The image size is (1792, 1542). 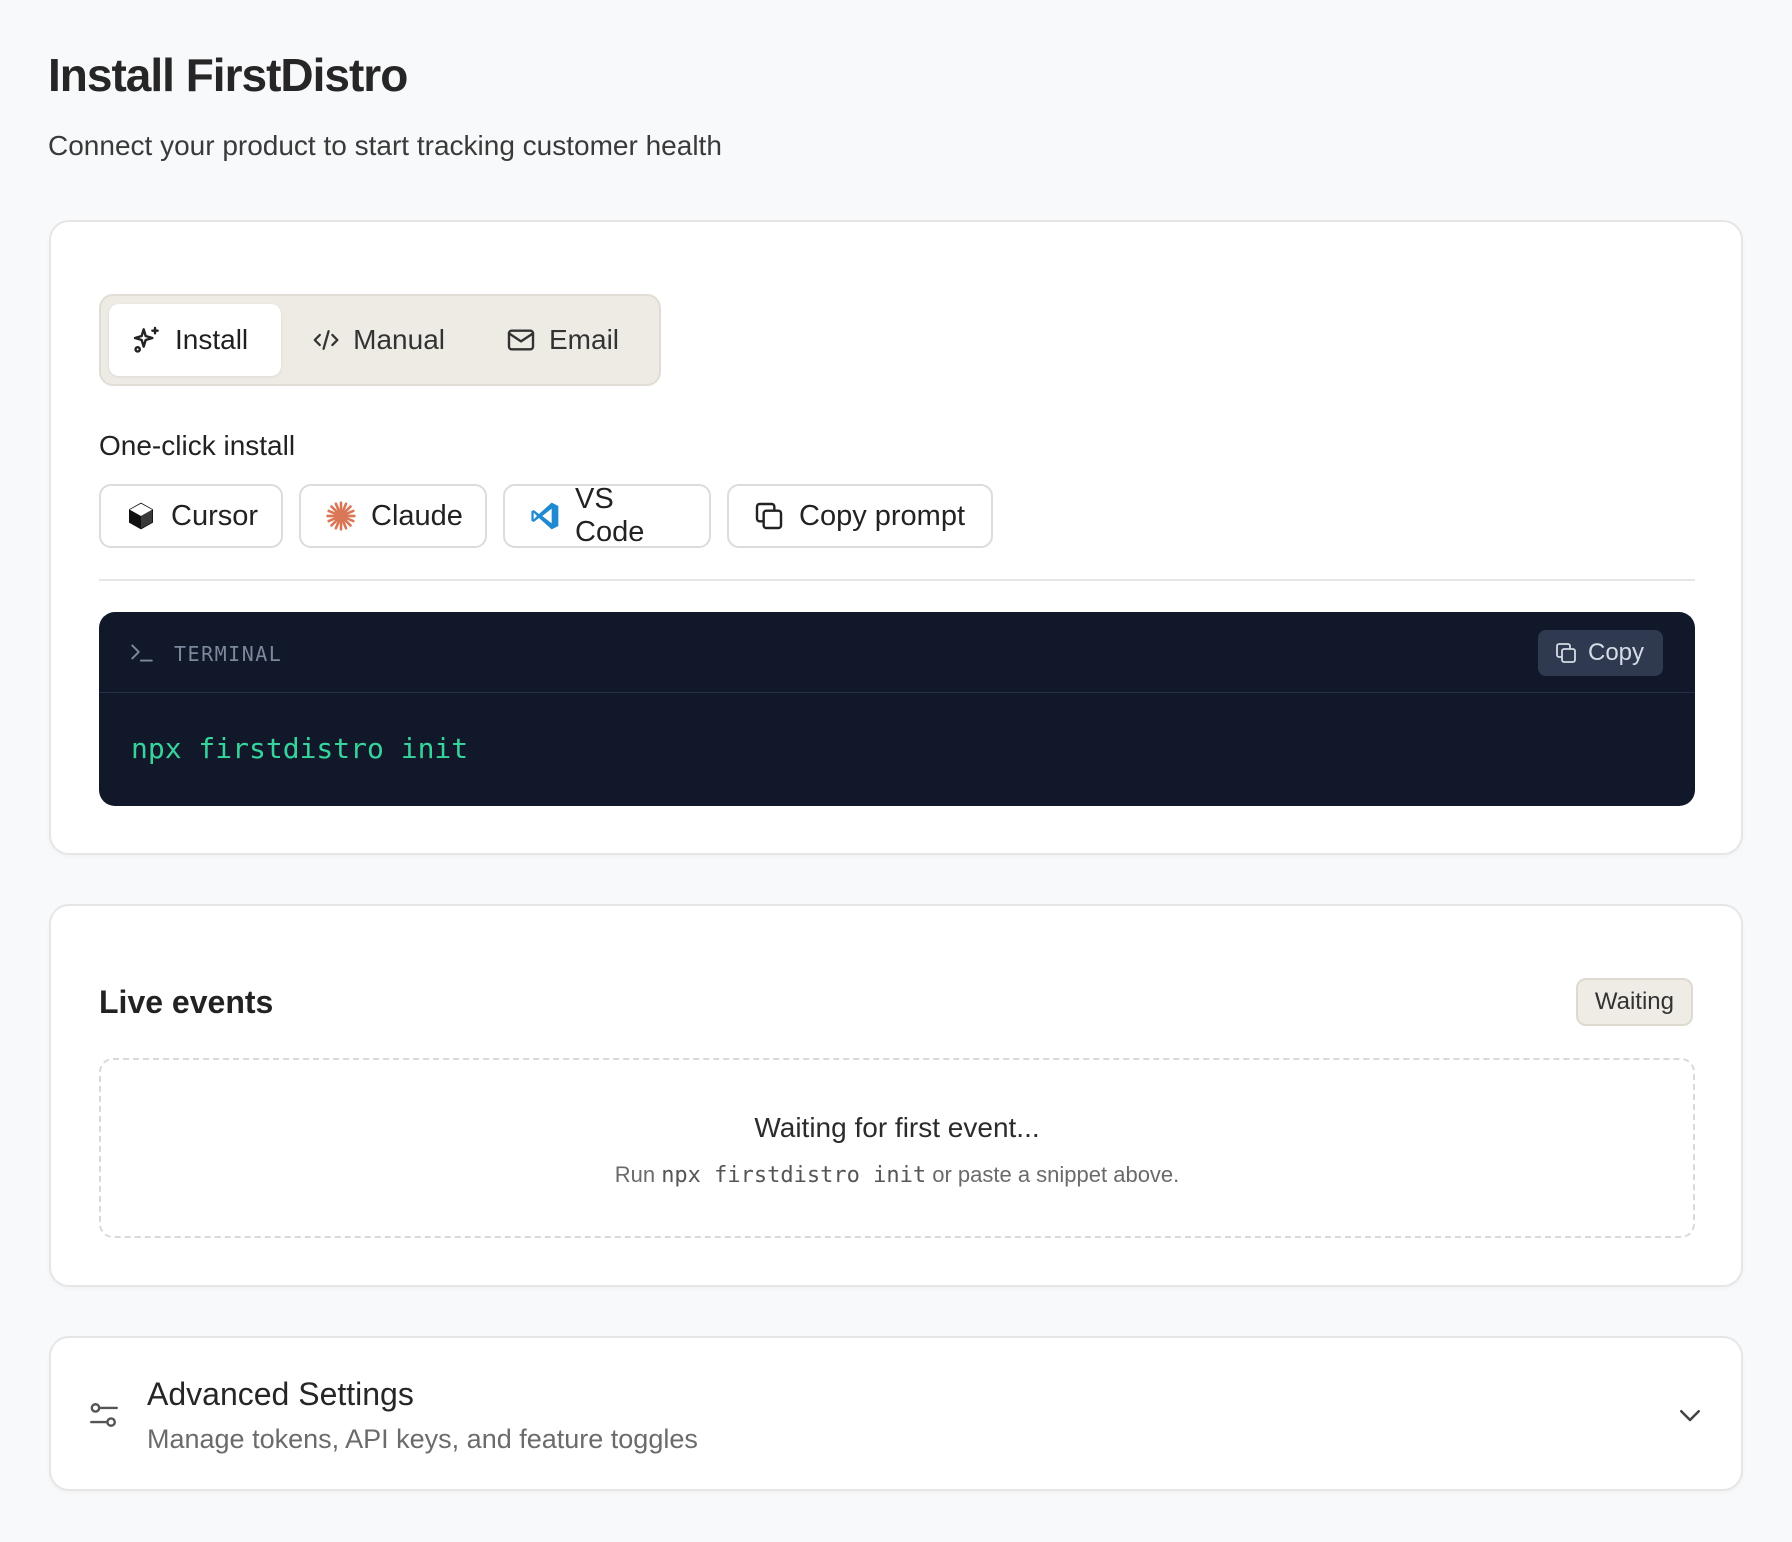 What do you see at coordinates (146, 339) in the screenshot?
I see `sparkles-icon` at bounding box center [146, 339].